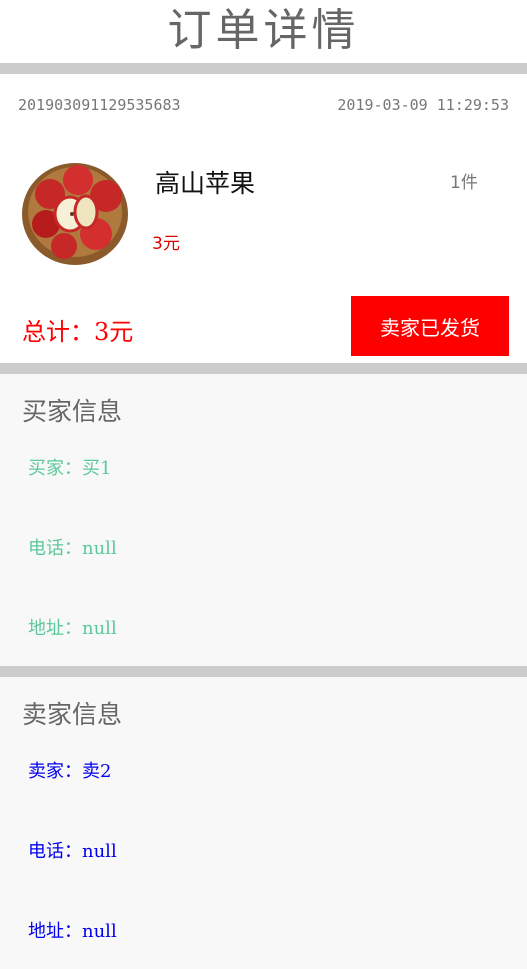 This screenshot has width=527, height=969. I want to click on product-quantity: 1件, so click(464, 183).